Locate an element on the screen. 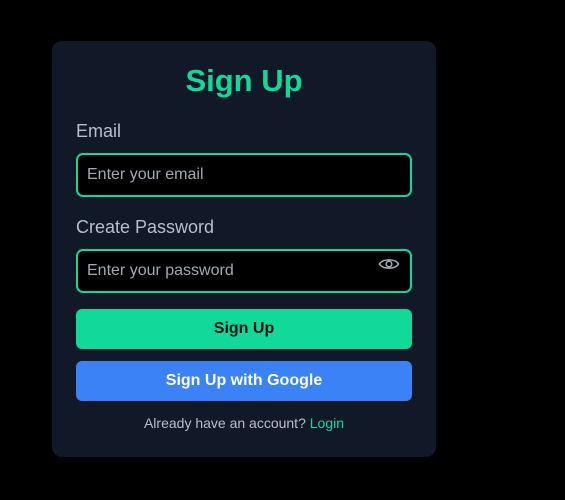  page-title: Sign Up is located at coordinates (244, 80).